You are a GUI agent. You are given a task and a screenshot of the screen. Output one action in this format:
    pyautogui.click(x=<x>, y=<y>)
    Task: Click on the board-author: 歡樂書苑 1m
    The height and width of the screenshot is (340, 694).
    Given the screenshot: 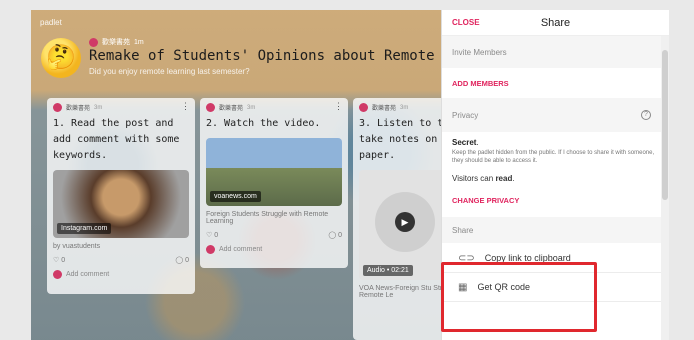 What is the action you would take?
    pyautogui.click(x=116, y=42)
    